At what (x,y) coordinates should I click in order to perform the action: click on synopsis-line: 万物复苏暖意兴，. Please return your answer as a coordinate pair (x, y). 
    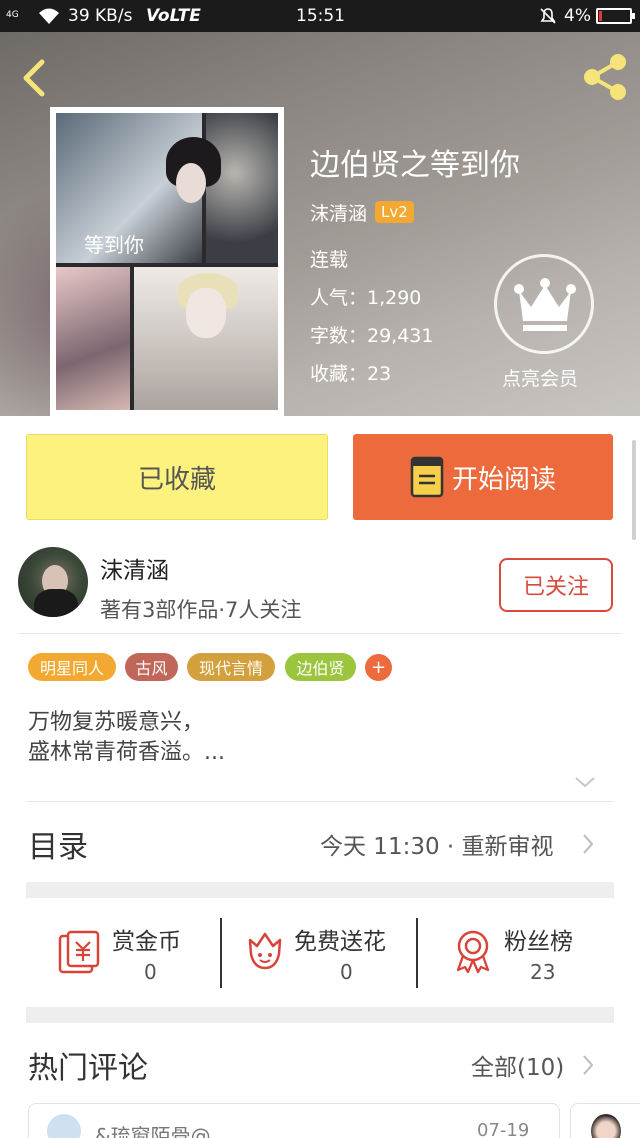
    Looking at the image, I should click on (116, 722).